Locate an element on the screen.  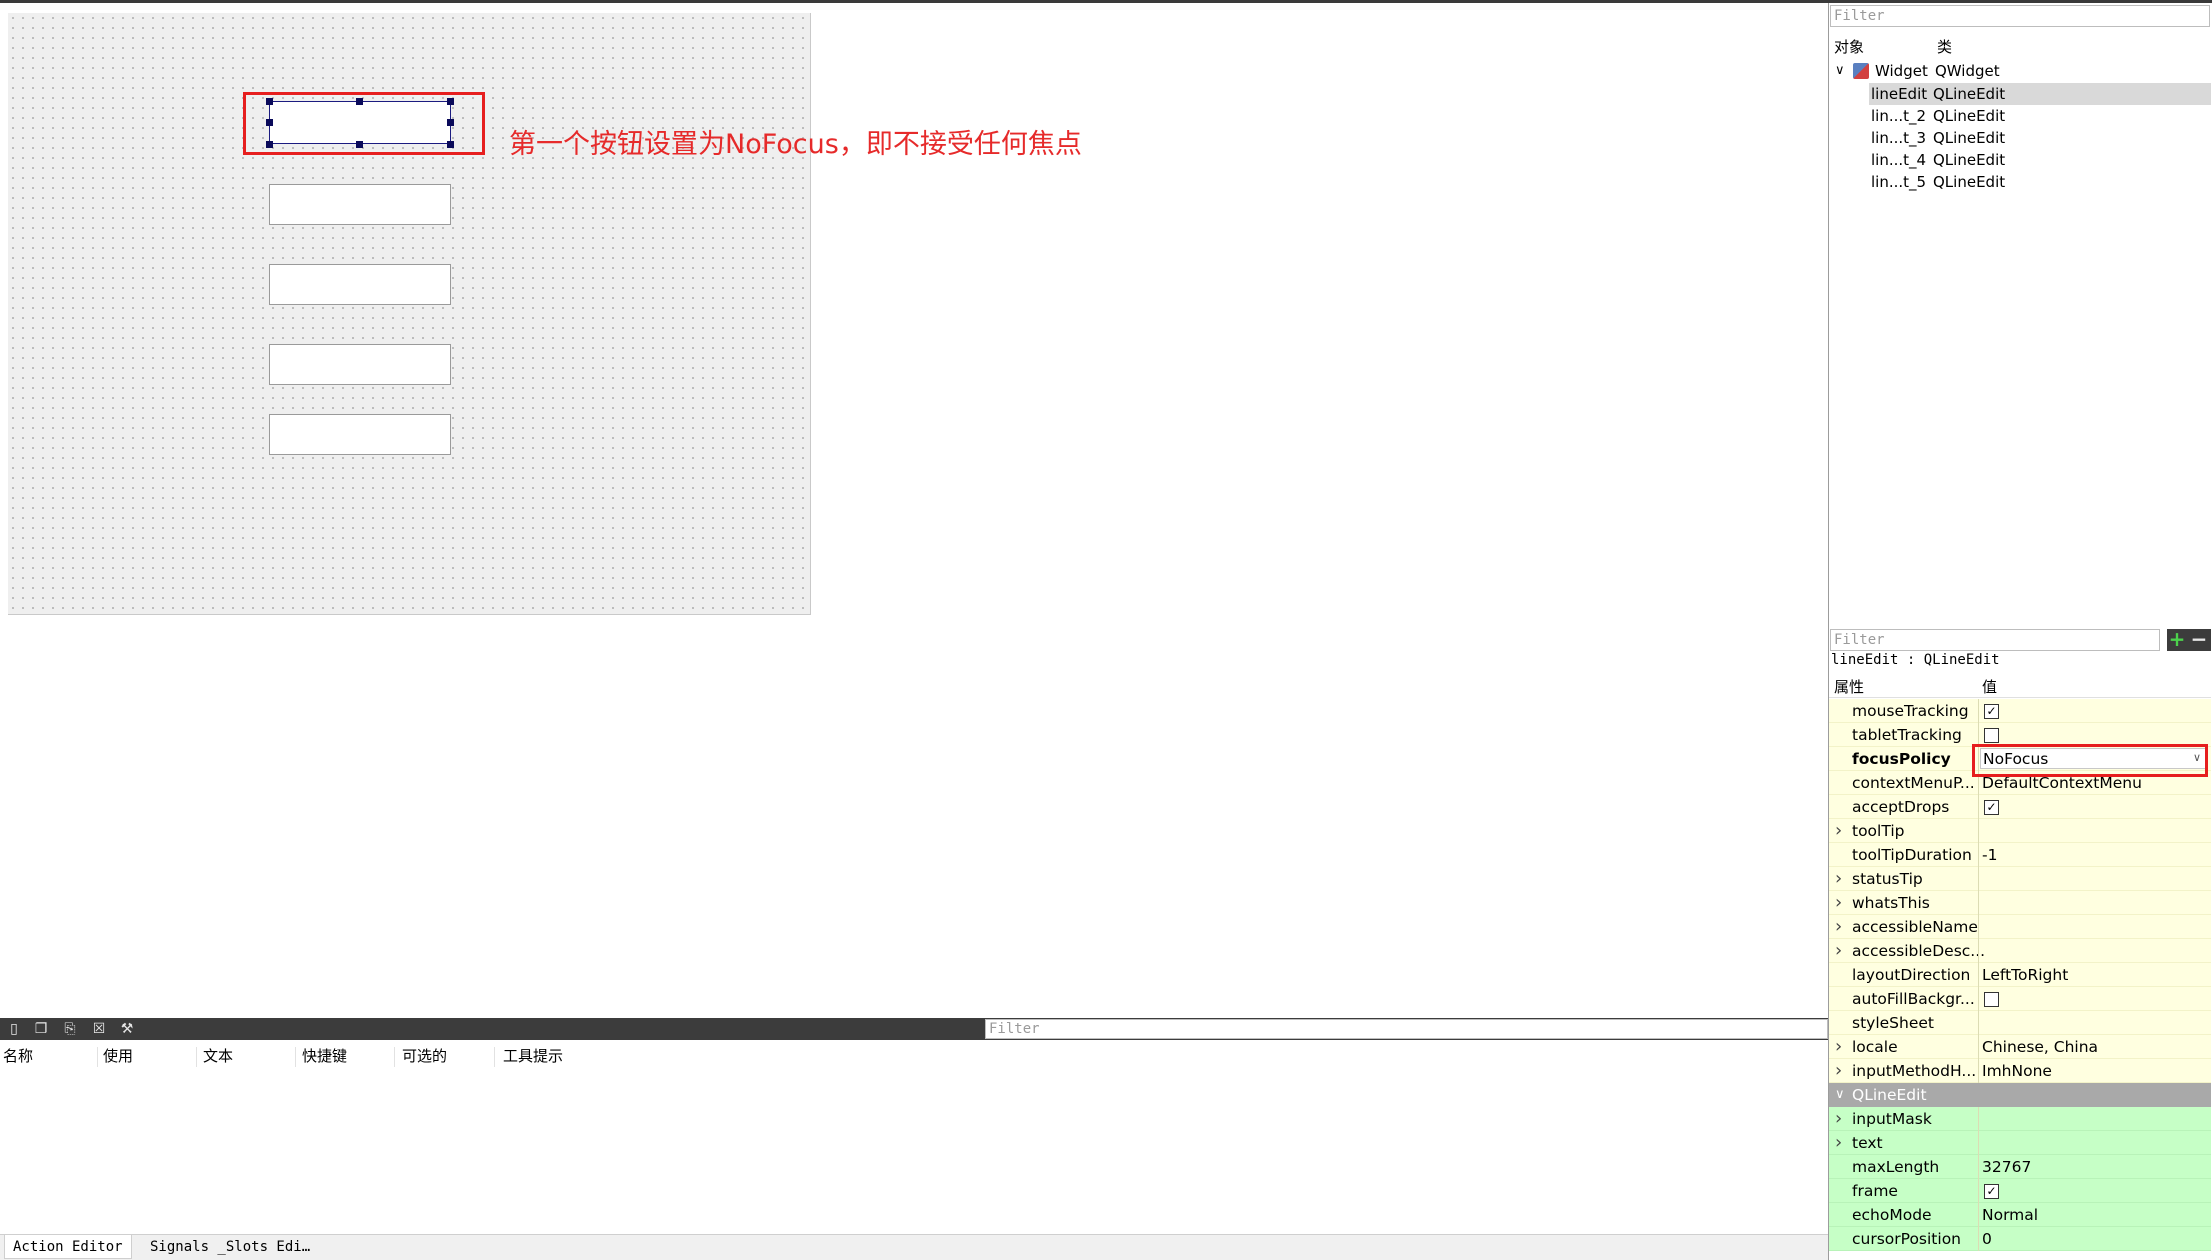
property-row: mouseTracking ✓ is located at coordinates (2020, 711).